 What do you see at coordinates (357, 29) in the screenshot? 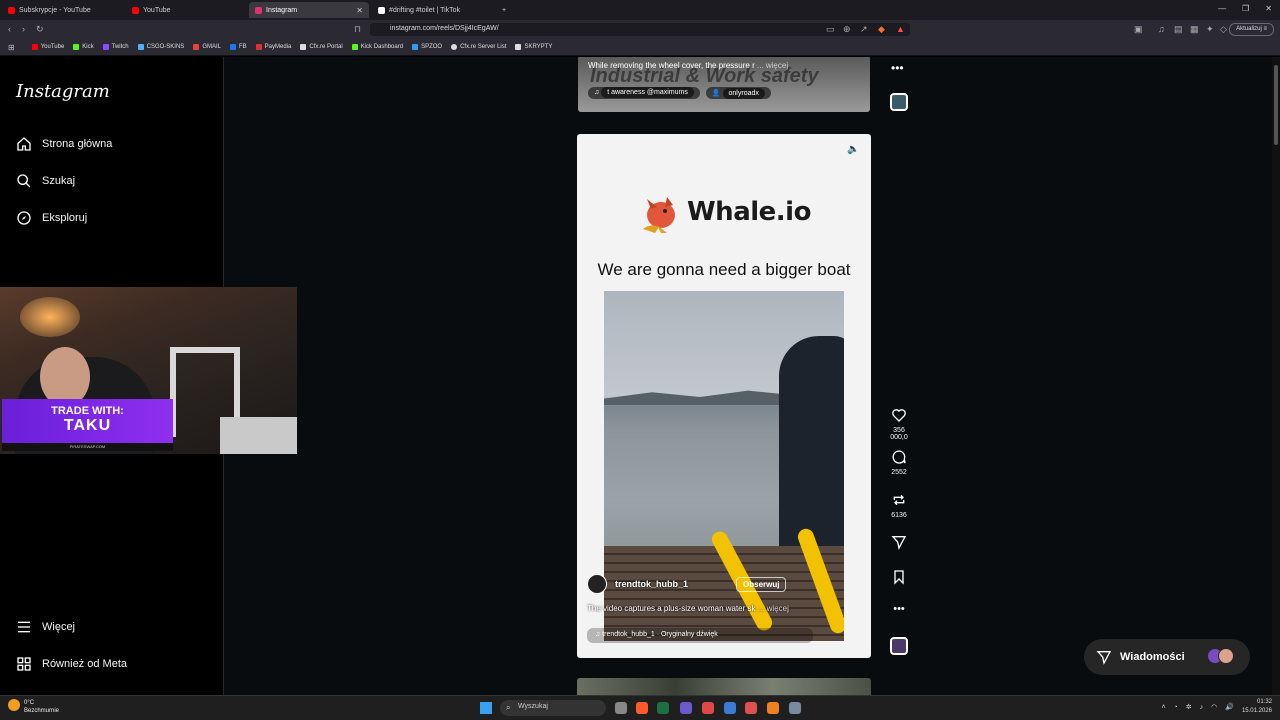
I see `bookmark-icon: ⊓` at bounding box center [357, 29].